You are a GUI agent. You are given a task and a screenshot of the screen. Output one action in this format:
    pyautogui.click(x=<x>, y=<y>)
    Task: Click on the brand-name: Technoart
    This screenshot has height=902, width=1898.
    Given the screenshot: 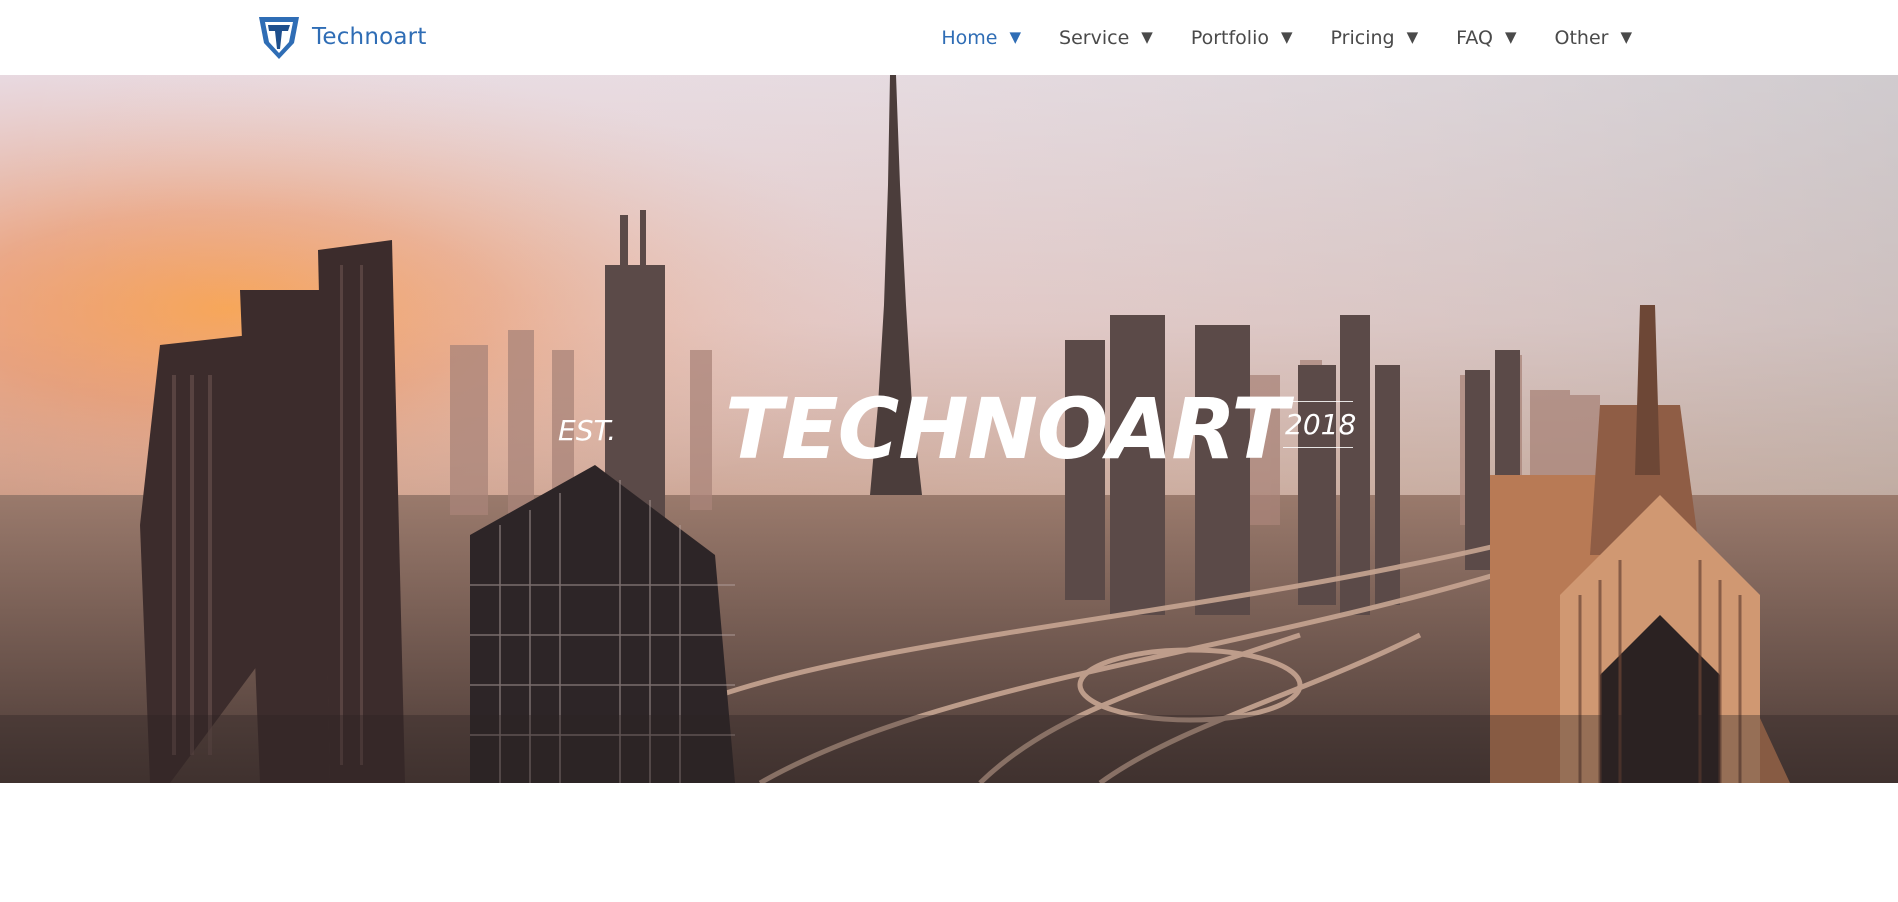 What is the action you would take?
    pyautogui.click(x=369, y=37)
    